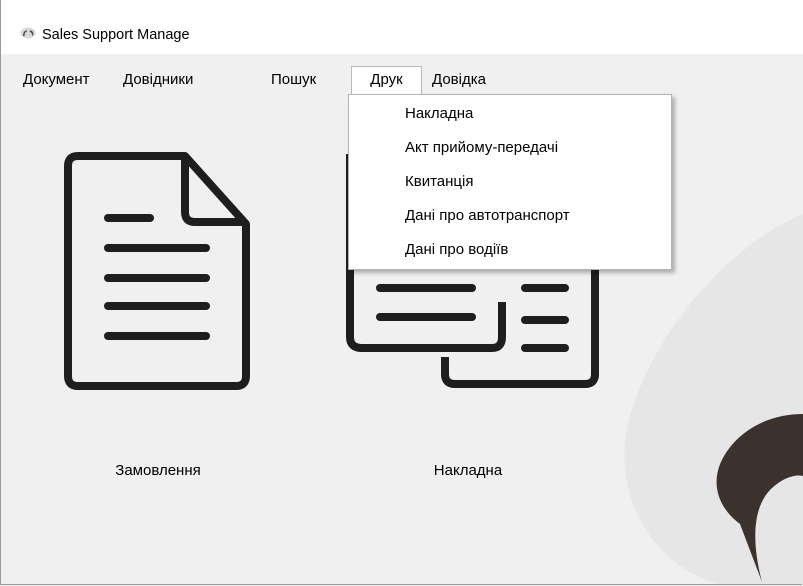  Describe the element at coordinates (510, 216) in the screenshot. I see `dropdown-item-vehicle-data: Дані про автотранспорт` at that location.